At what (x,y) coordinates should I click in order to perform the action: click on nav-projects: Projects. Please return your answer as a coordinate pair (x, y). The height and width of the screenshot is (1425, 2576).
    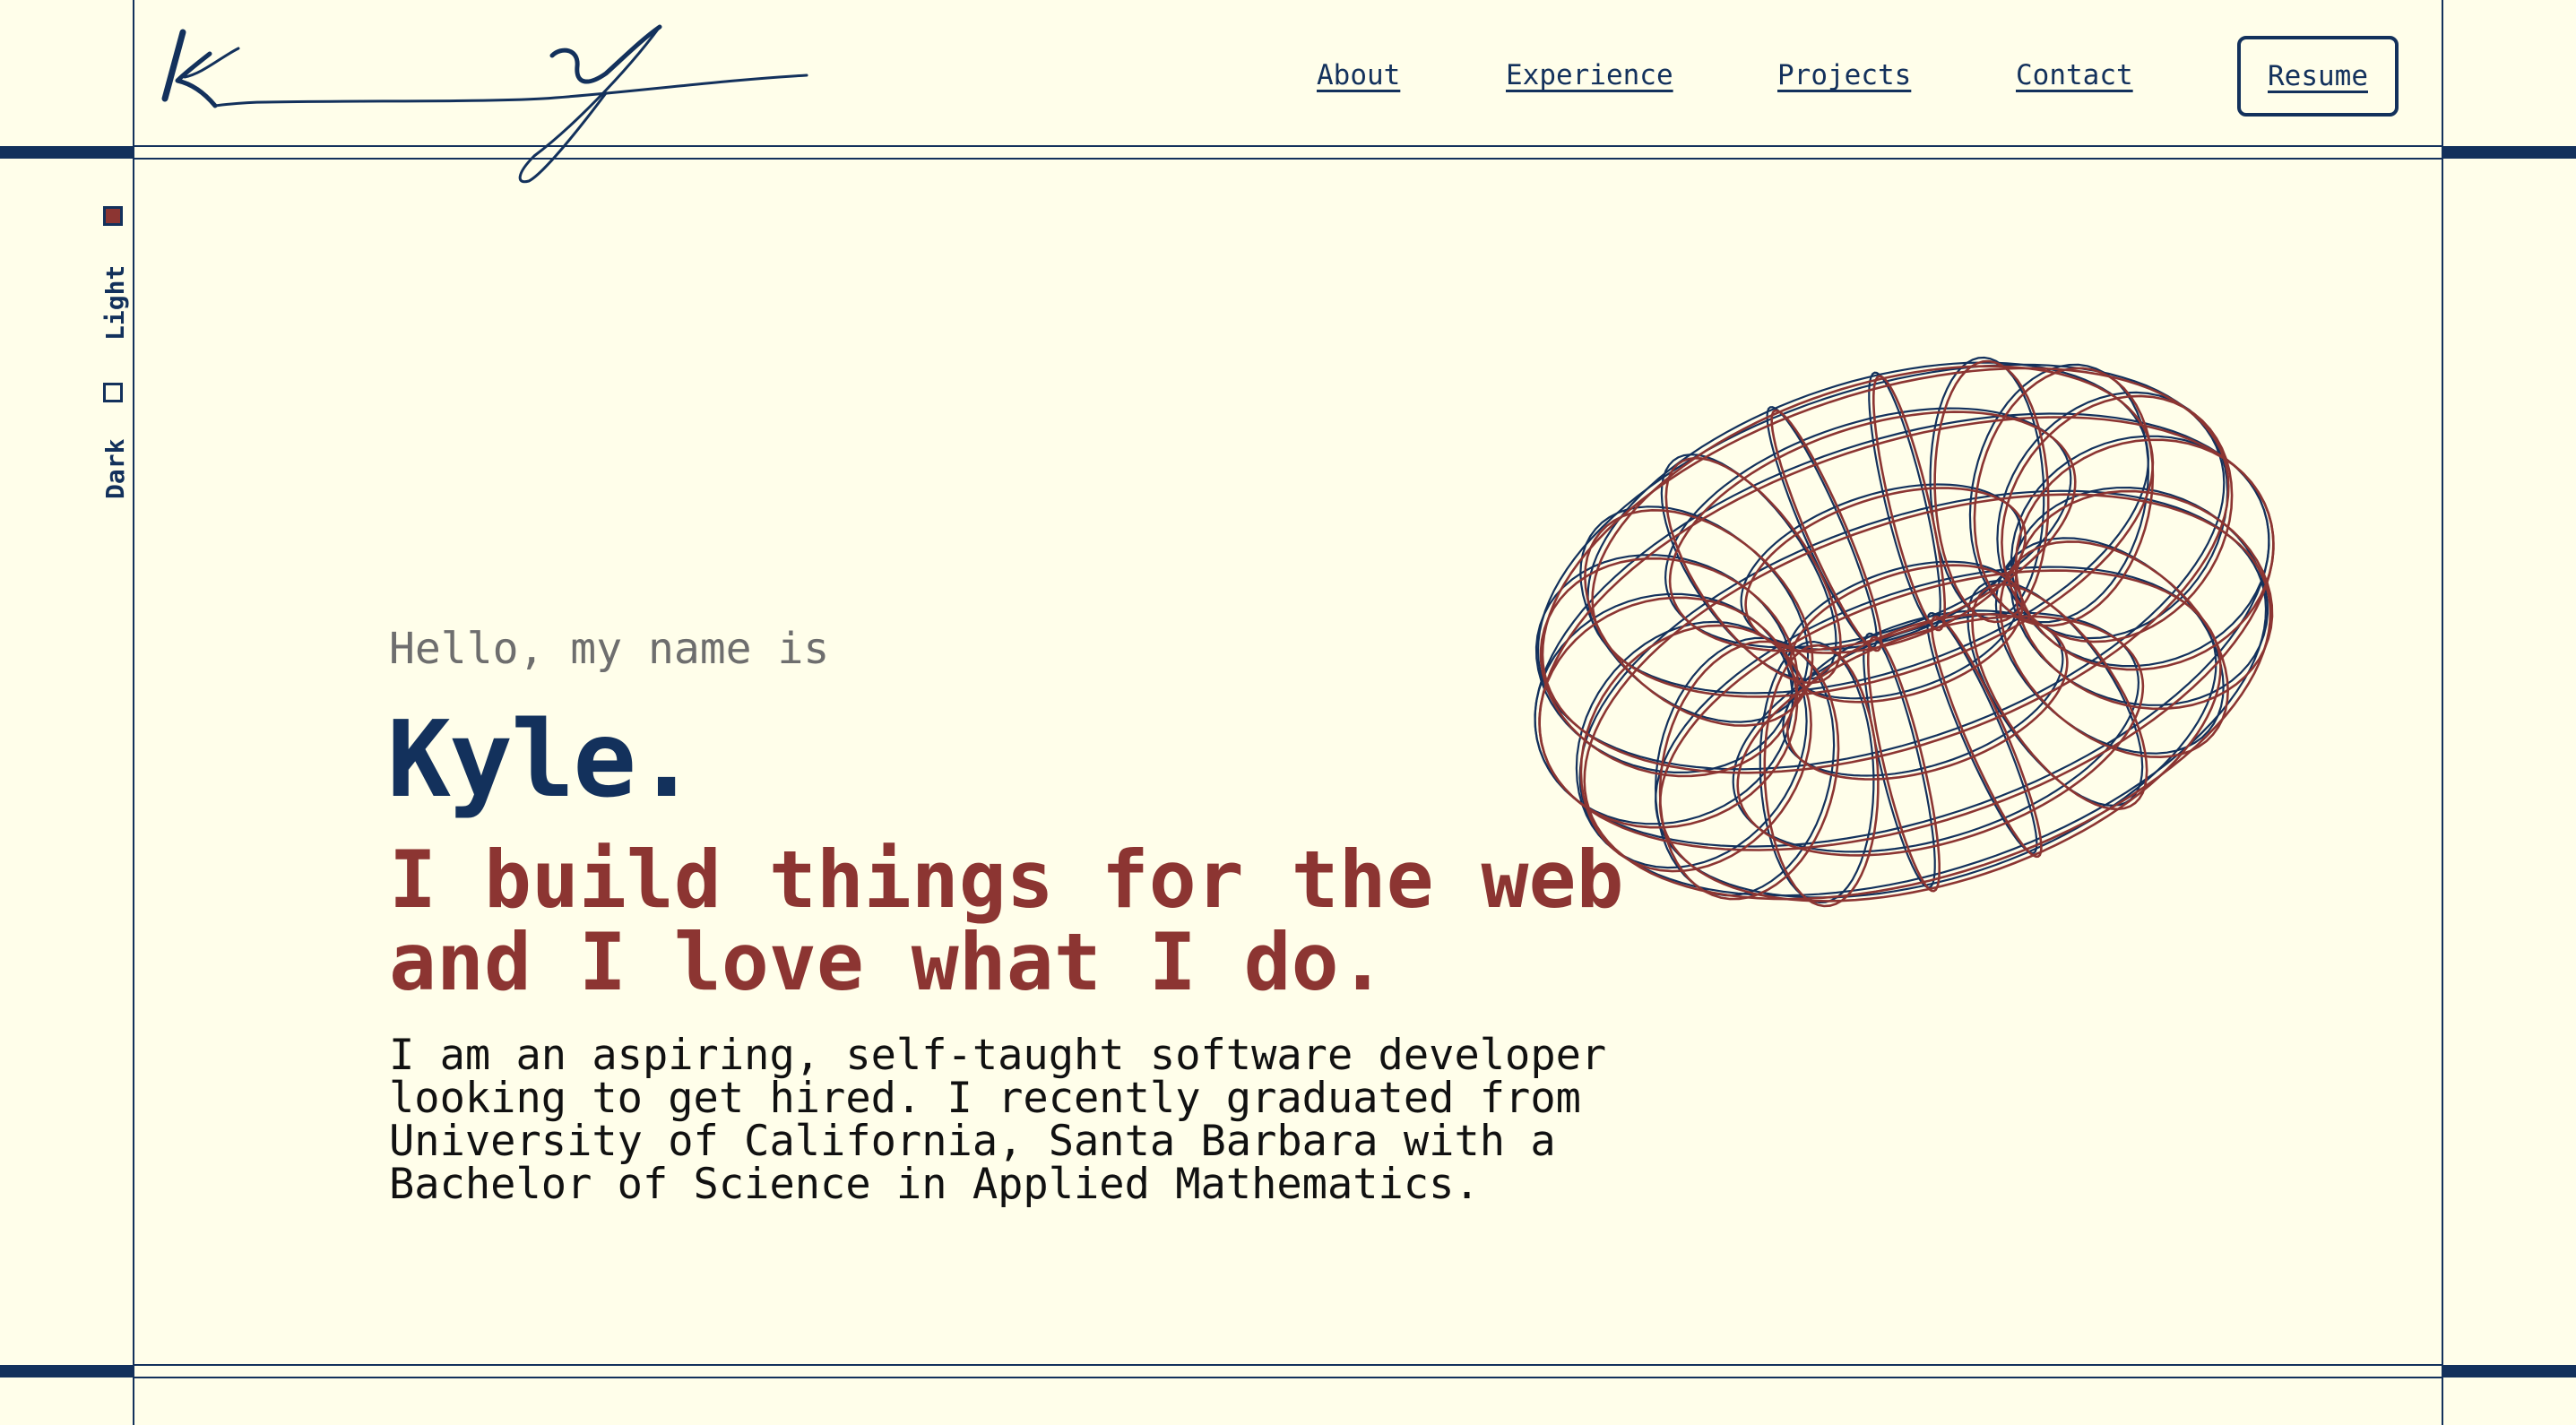
    Looking at the image, I should click on (1844, 75).